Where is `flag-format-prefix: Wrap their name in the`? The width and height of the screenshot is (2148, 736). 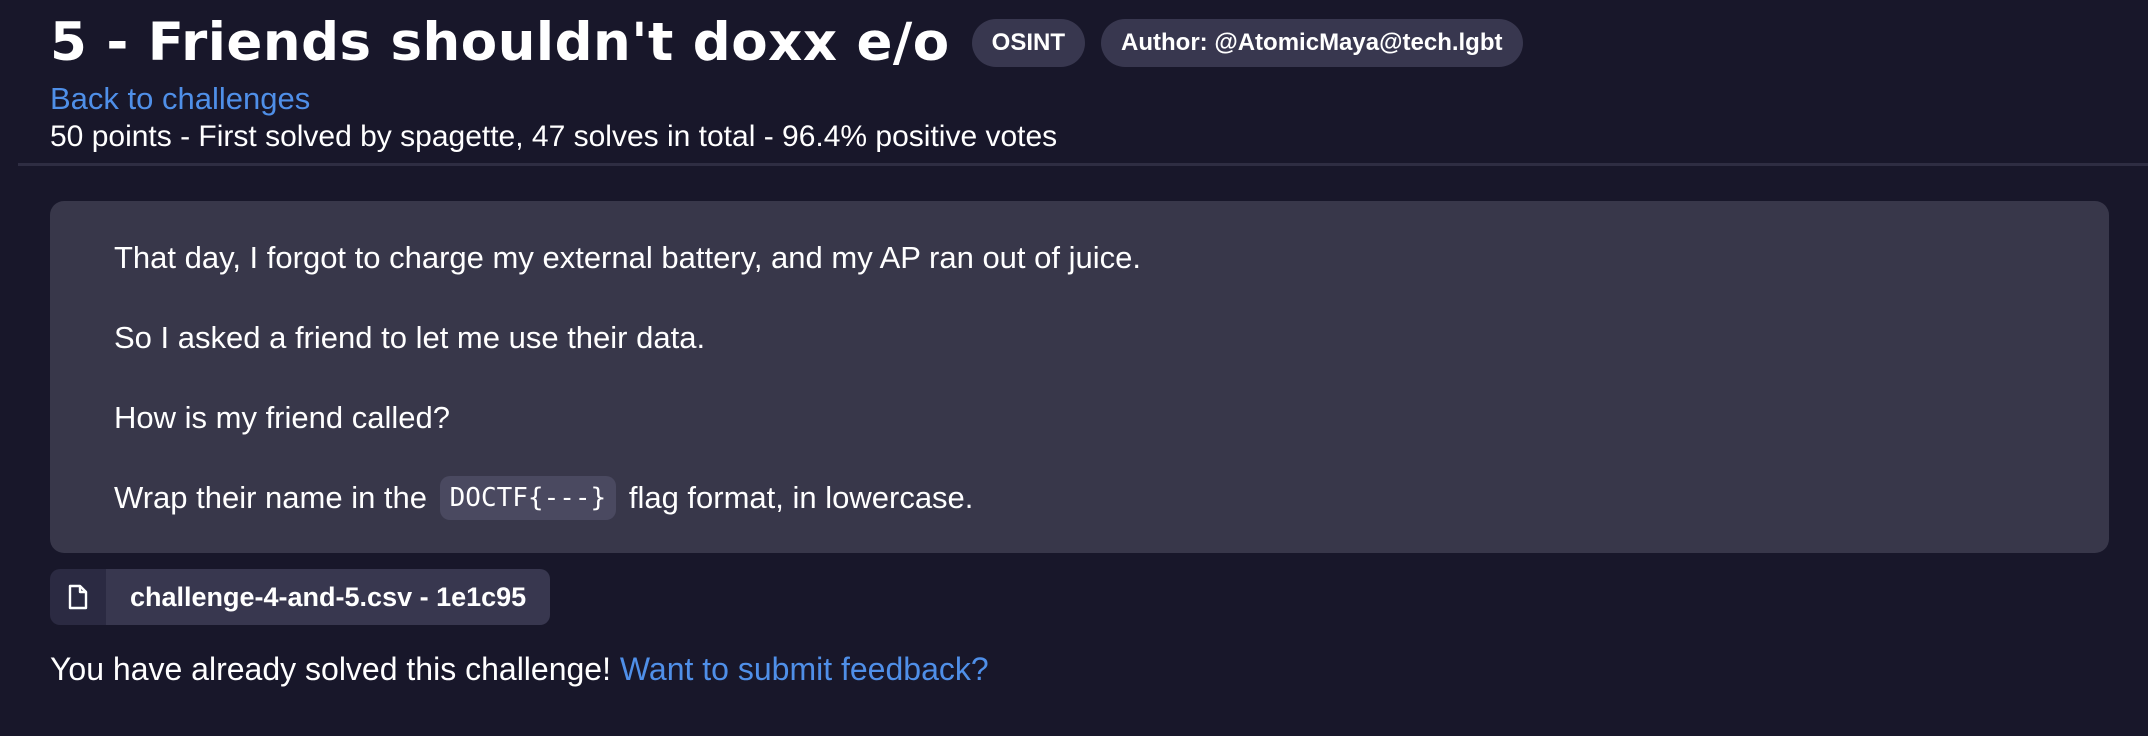 flag-format-prefix: Wrap their name in the is located at coordinates (271, 497).